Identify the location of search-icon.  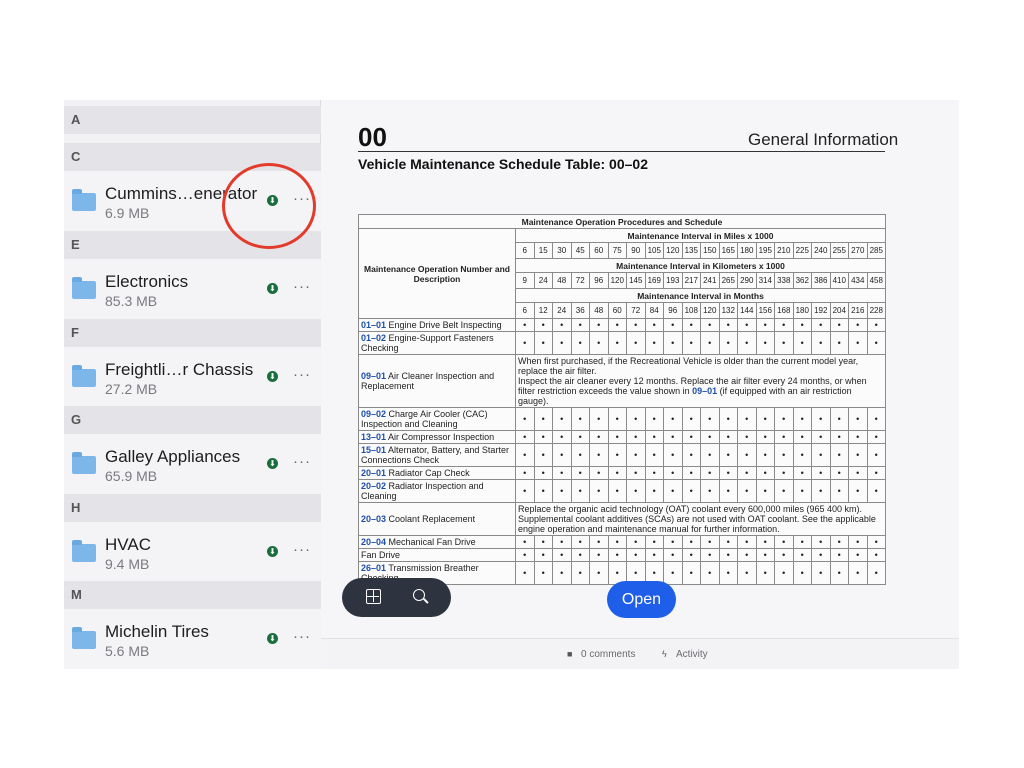
(419, 595).